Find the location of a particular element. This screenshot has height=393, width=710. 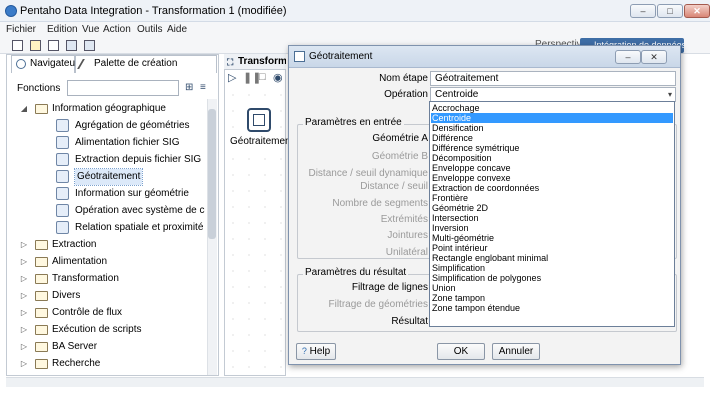

dropdown-option: Différence symétrique is located at coordinates (552, 148).